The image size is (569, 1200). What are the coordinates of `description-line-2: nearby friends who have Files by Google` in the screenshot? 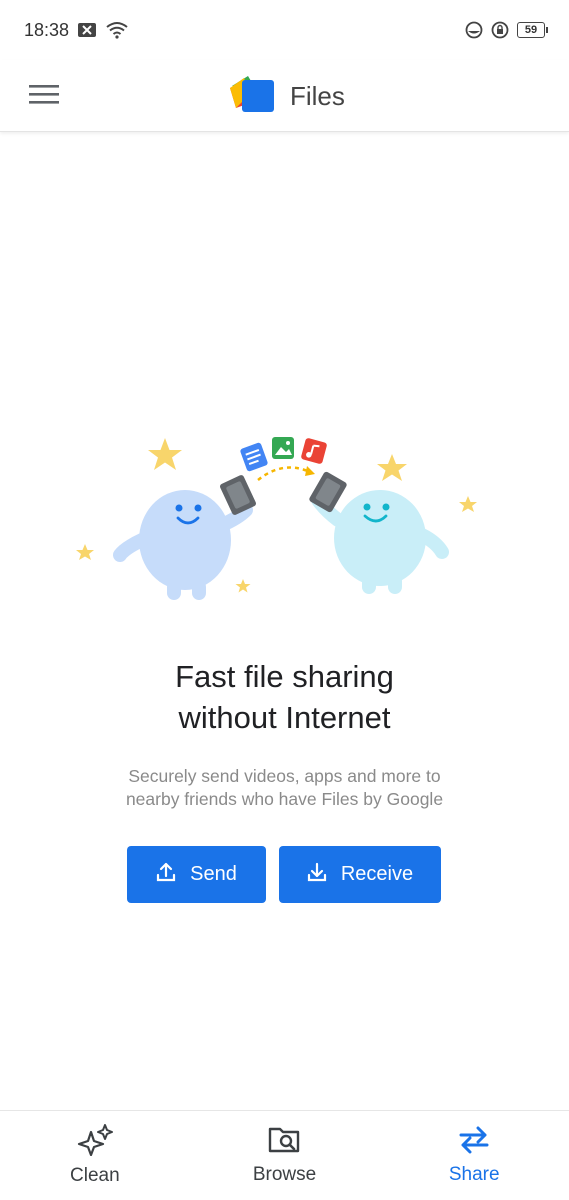 It's located at (284, 799).